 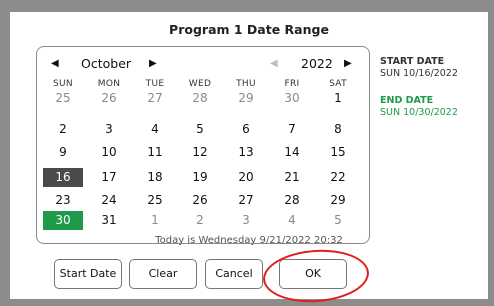 What do you see at coordinates (274, 63) in the screenshot?
I see `prev-year-icon: ◀` at bounding box center [274, 63].